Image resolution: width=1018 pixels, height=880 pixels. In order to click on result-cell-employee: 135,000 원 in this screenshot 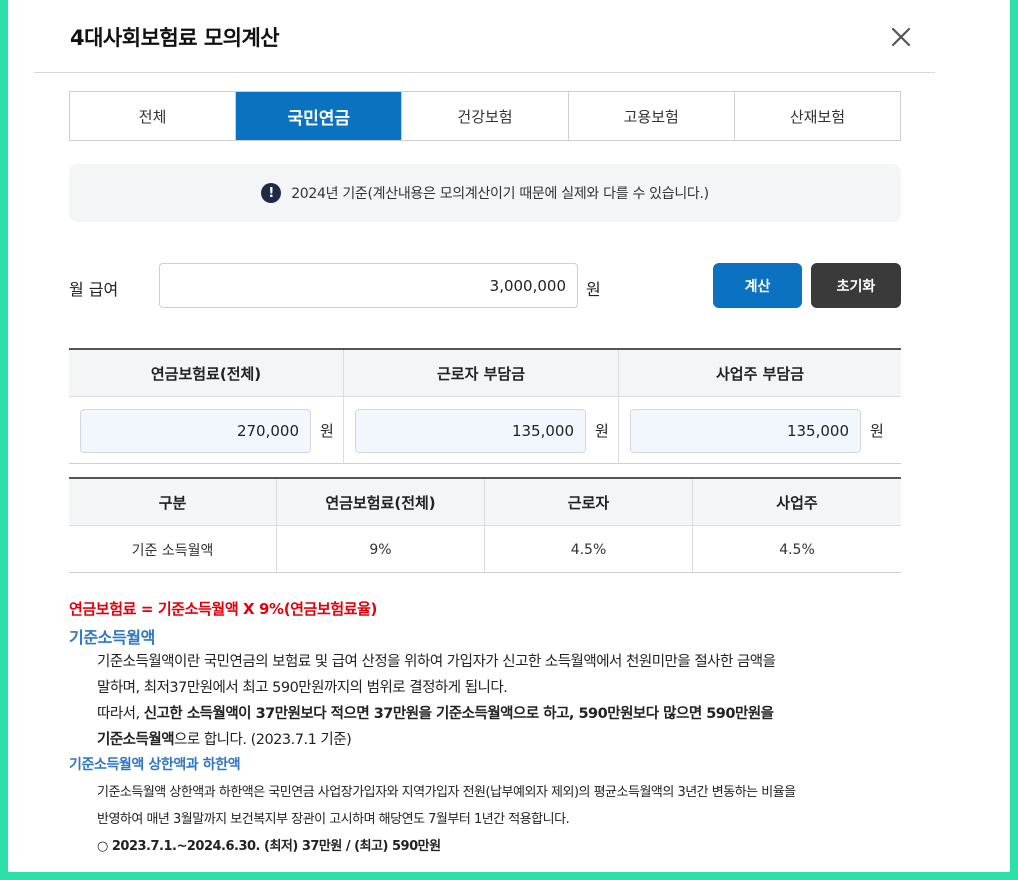, I will do `click(481, 430)`.